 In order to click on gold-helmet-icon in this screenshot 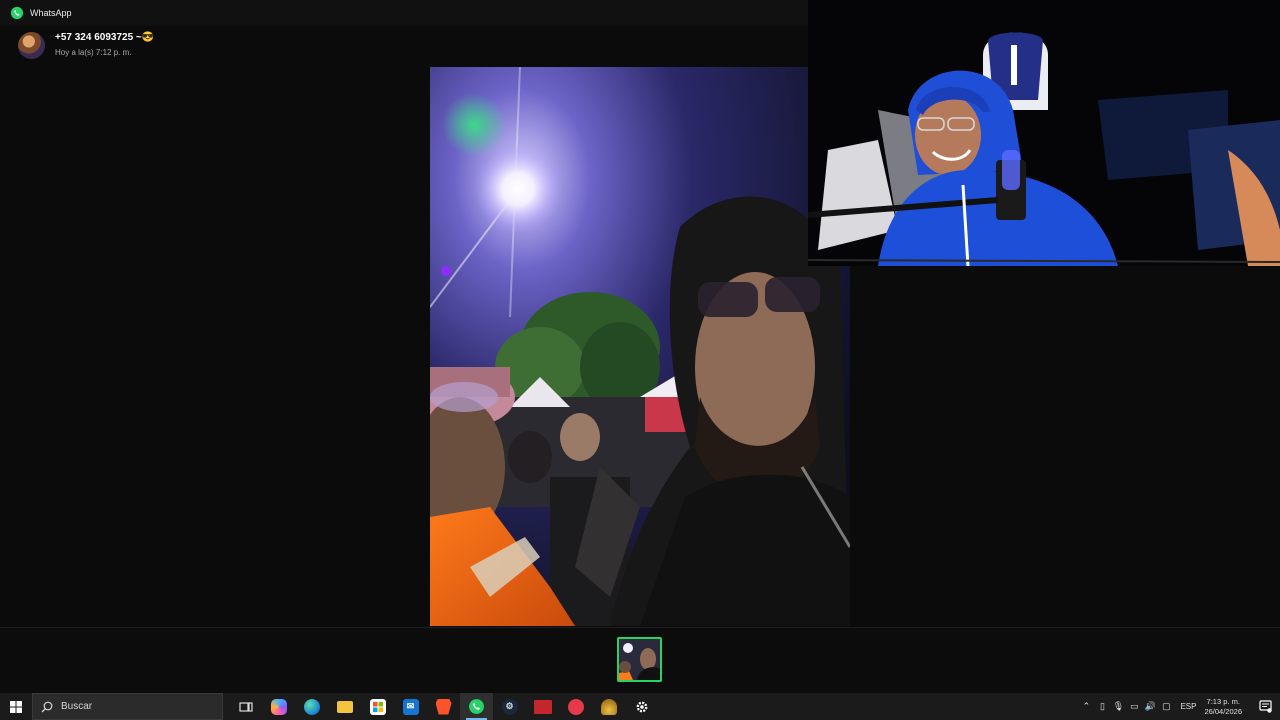, I will do `click(608, 706)`.